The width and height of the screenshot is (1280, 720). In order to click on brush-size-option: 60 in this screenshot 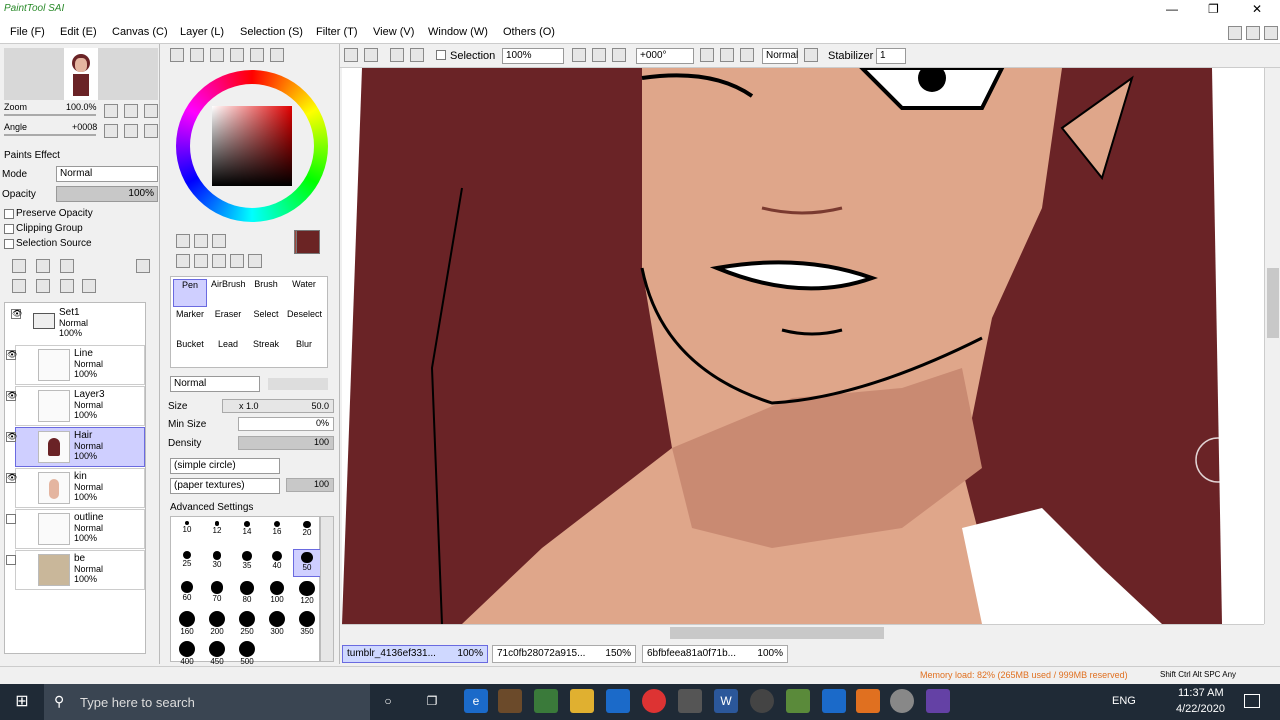, I will do `click(187, 593)`.